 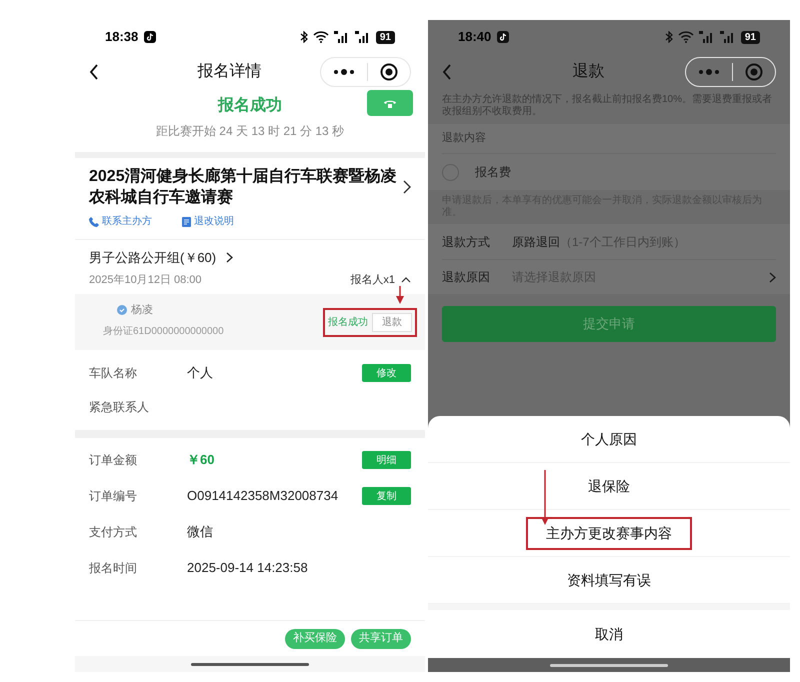 I want to click on registration-status: 报名成功, so click(x=348, y=323).